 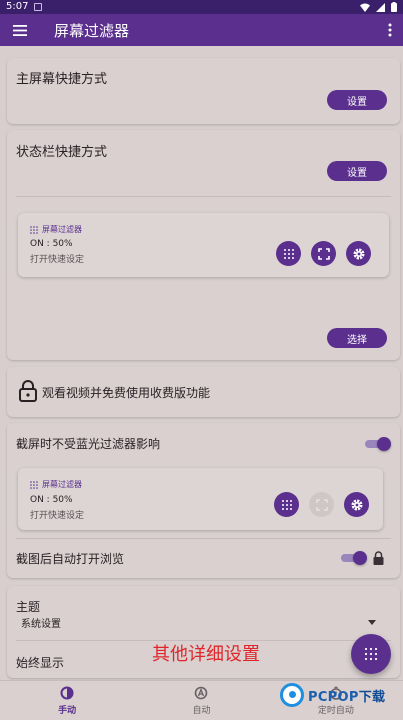 What do you see at coordinates (394, 7) in the screenshot?
I see `battery-icon` at bounding box center [394, 7].